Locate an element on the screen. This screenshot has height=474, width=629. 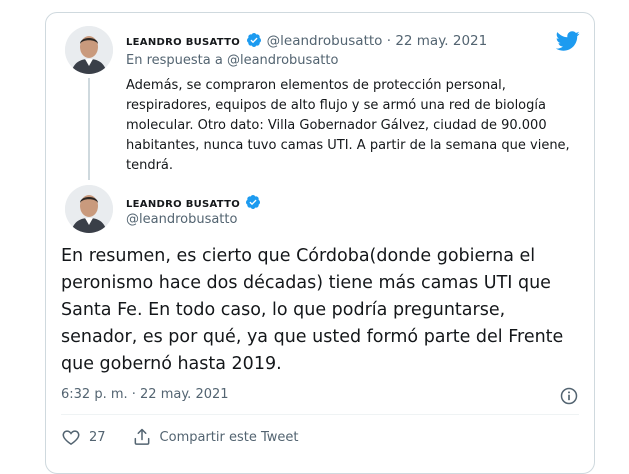
info-icon is located at coordinates (569, 396).